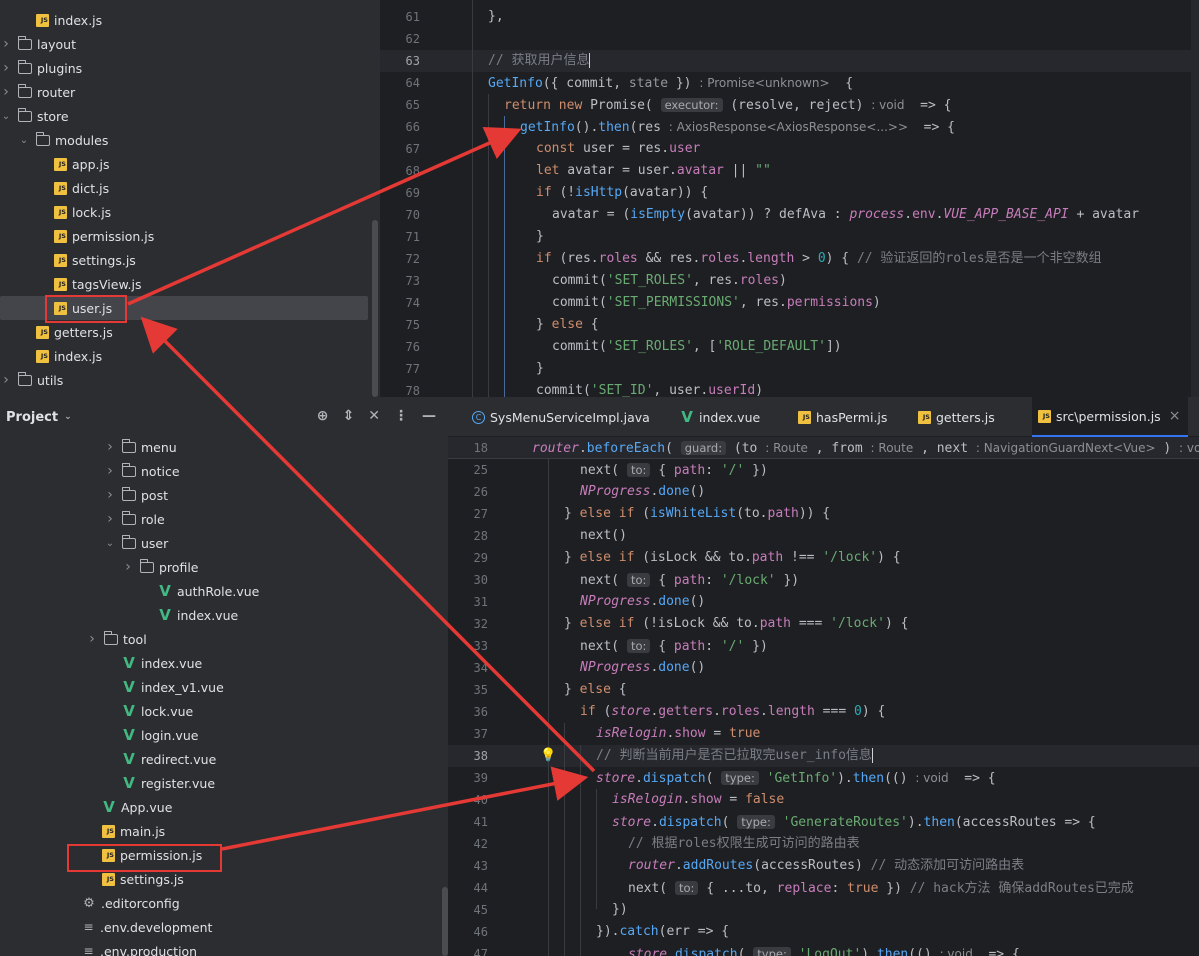 The width and height of the screenshot is (1199, 956). I want to click on project-tree-item: Vlock.vue, so click(157, 711).